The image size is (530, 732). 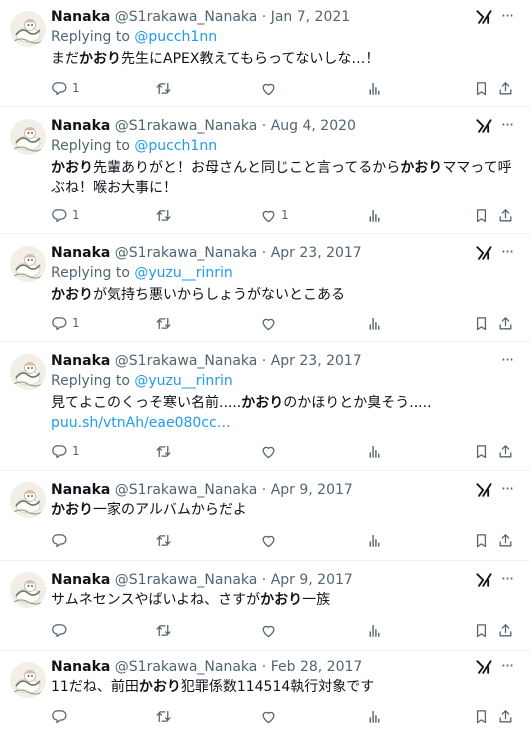 I want to click on tweet-date: Feb 28, 2017, so click(x=317, y=667).